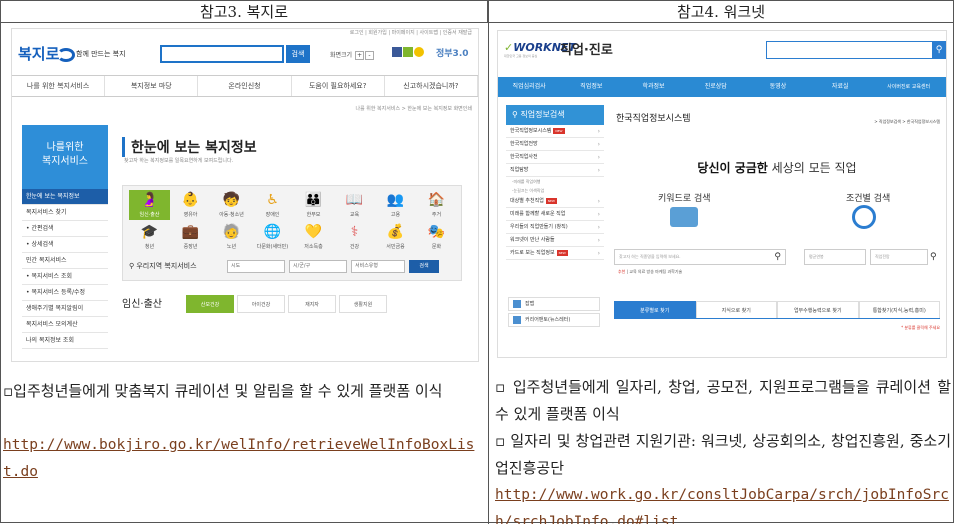  What do you see at coordinates (190, 237) in the screenshot?
I see `category-item: 💼 중장년` at bounding box center [190, 237].